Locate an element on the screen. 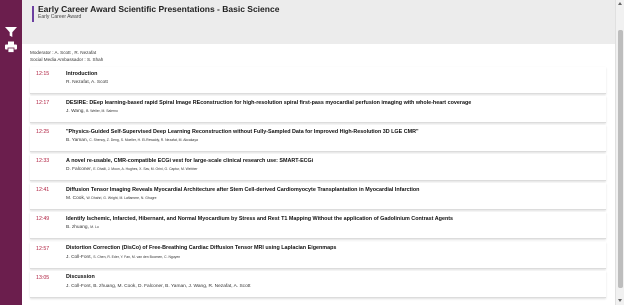  presenting-author: R. Nezafat, A. Scott is located at coordinates (87, 82).